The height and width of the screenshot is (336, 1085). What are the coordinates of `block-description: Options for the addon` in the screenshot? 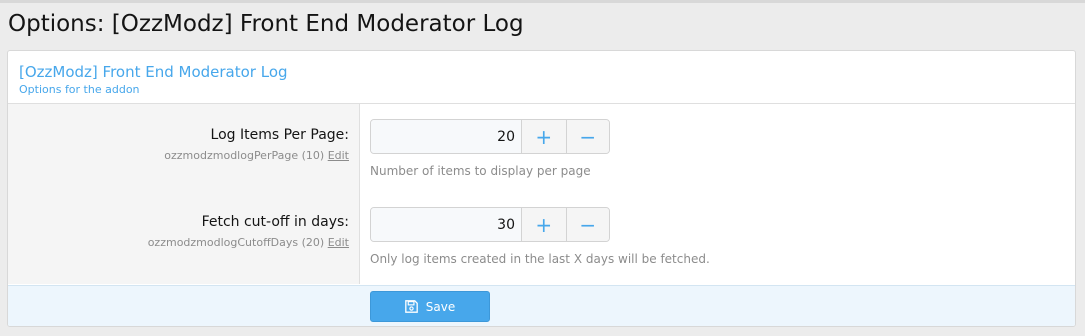 It's located at (79, 89).